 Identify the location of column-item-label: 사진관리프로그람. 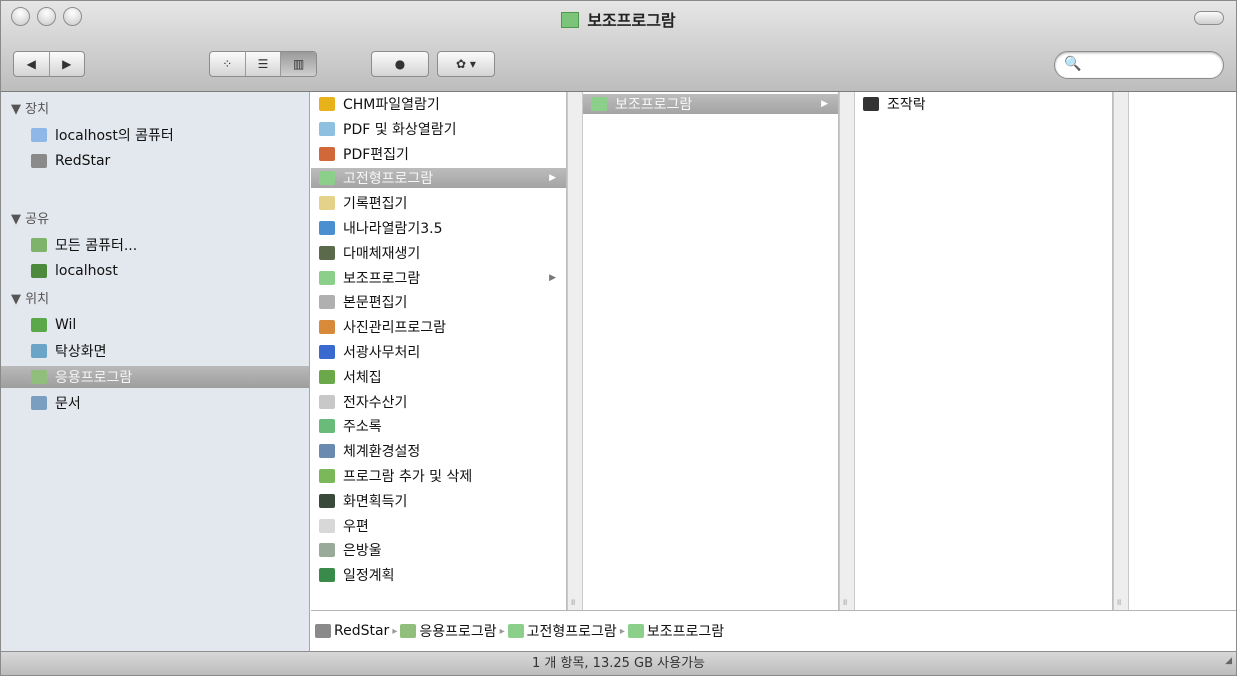
(395, 328).